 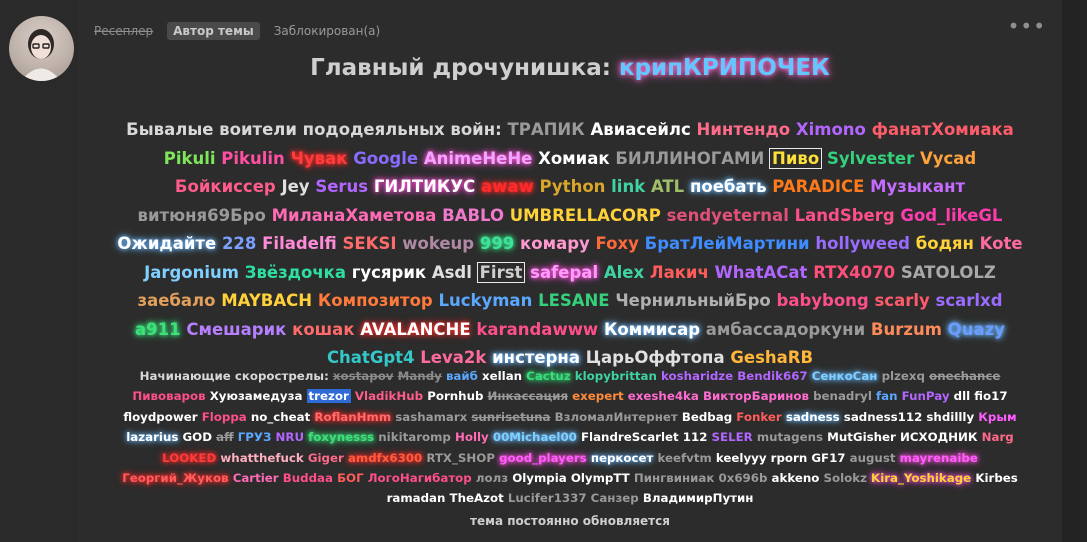 I want to click on username-link: Бойкиссер, so click(x=225, y=186).